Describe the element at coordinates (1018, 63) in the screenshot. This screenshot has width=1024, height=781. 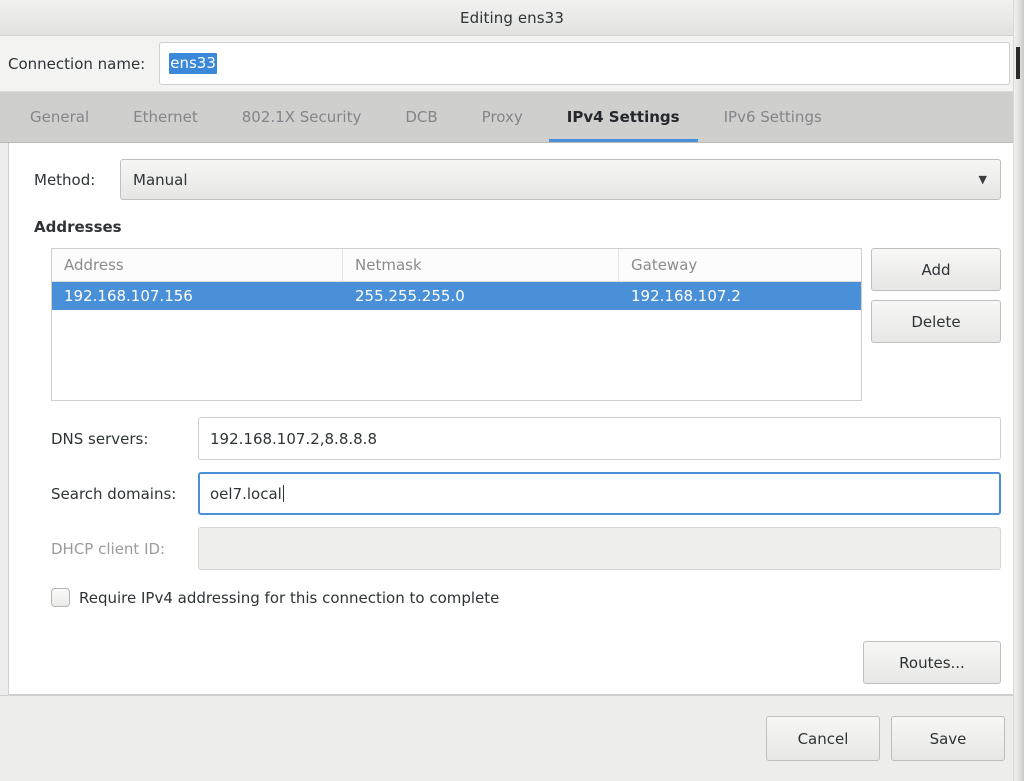
I see `window-edge-marker` at that location.